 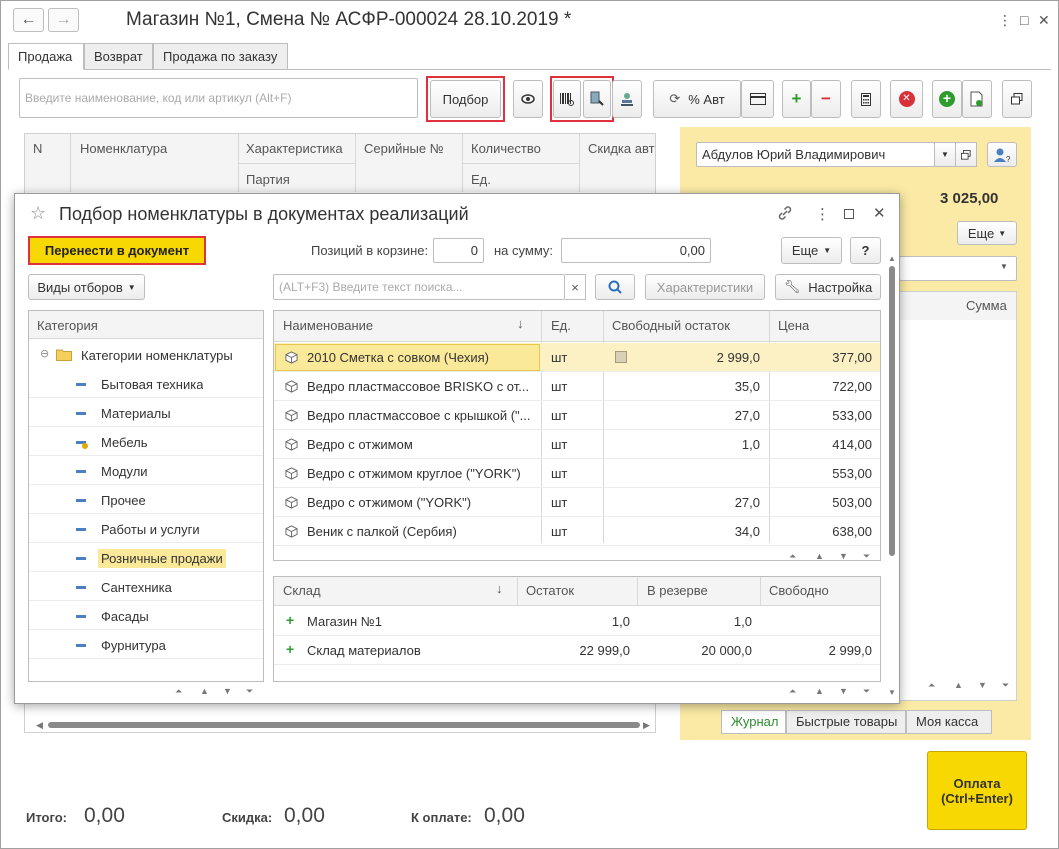 What do you see at coordinates (753, 722) in the screenshot?
I see `tab-journal: Журнал` at bounding box center [753, 722].